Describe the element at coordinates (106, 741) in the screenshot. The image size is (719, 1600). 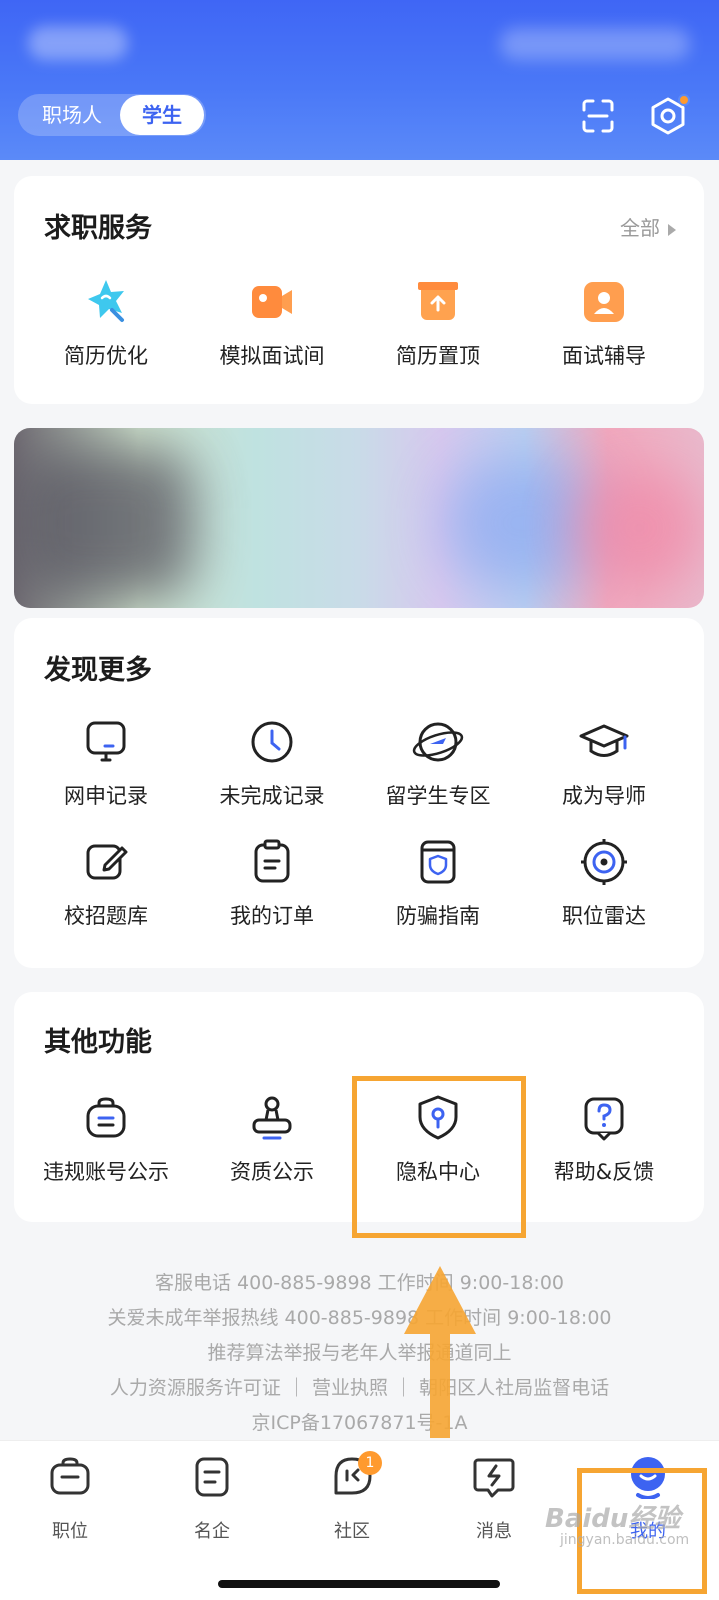
I see `monitor-icon` at that location.